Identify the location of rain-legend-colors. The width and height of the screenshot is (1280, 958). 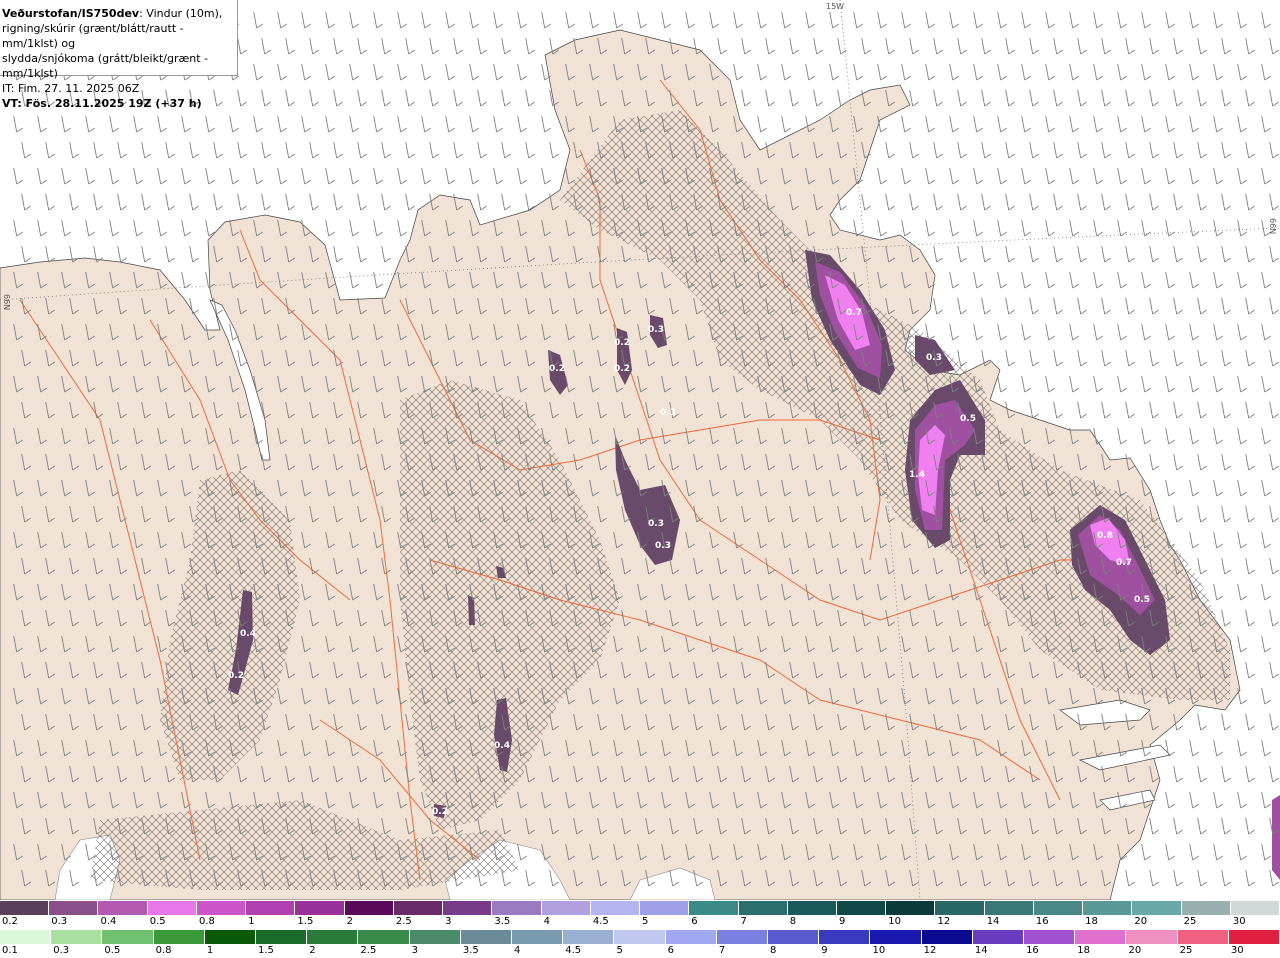
(640, 937).